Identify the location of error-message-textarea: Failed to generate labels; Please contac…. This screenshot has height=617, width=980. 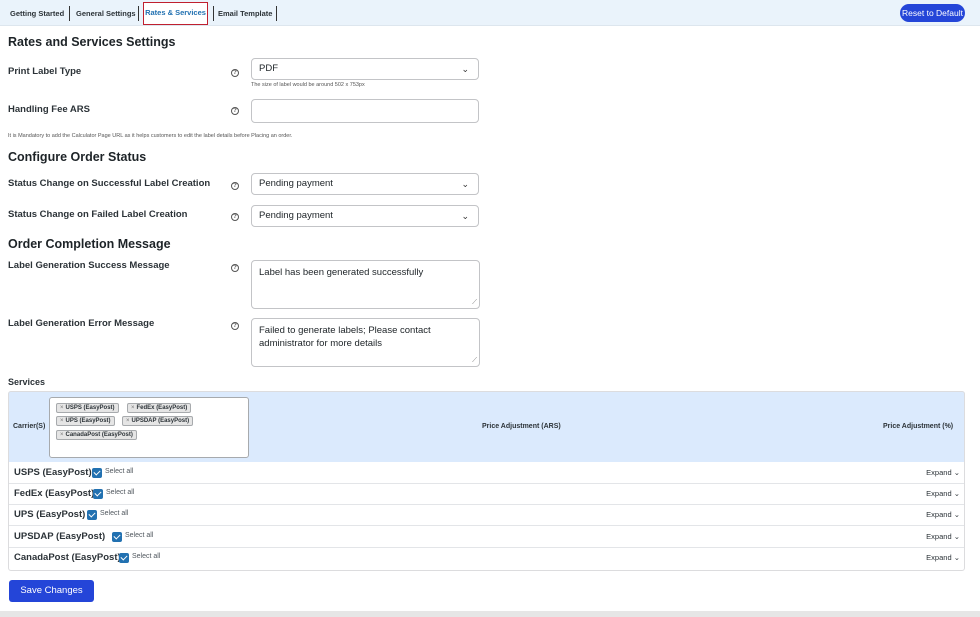
(365, 342).